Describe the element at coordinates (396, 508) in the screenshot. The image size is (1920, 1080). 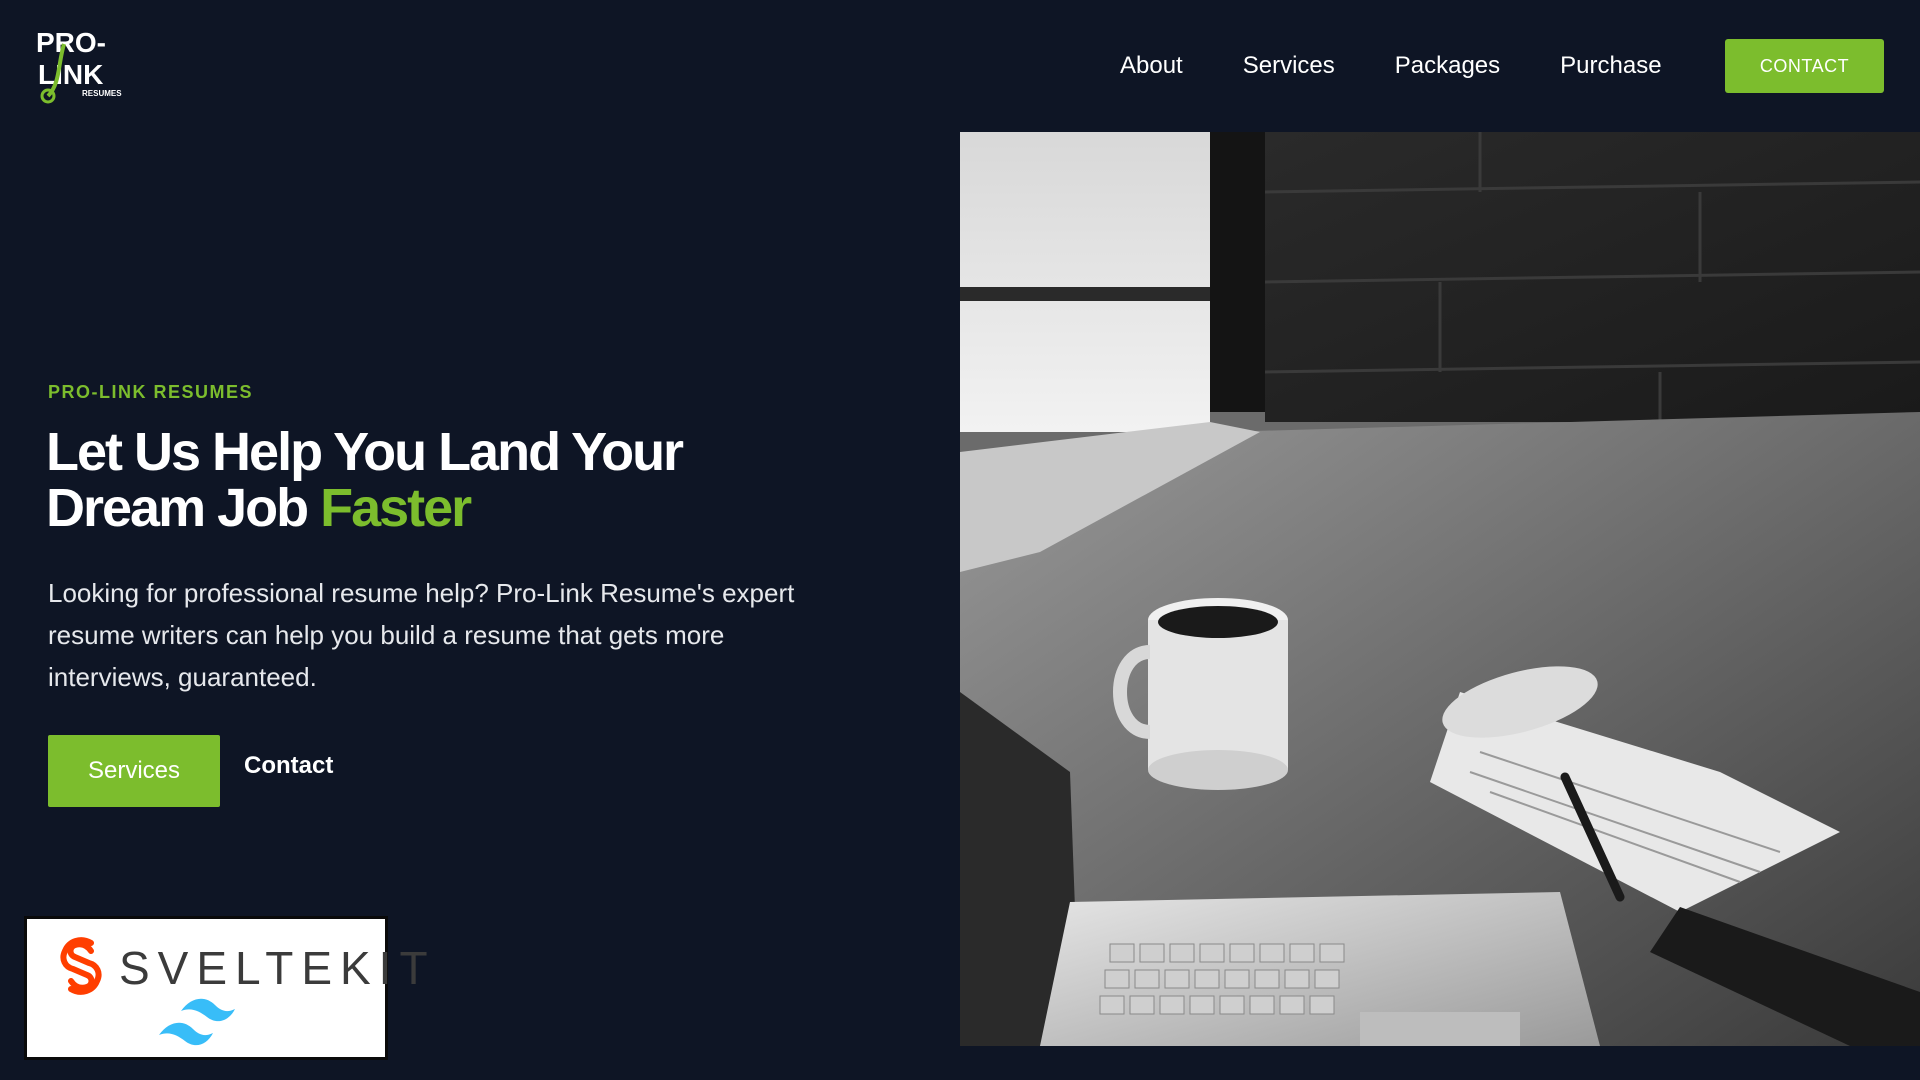
I see `headline-accent: Faster` at that location.